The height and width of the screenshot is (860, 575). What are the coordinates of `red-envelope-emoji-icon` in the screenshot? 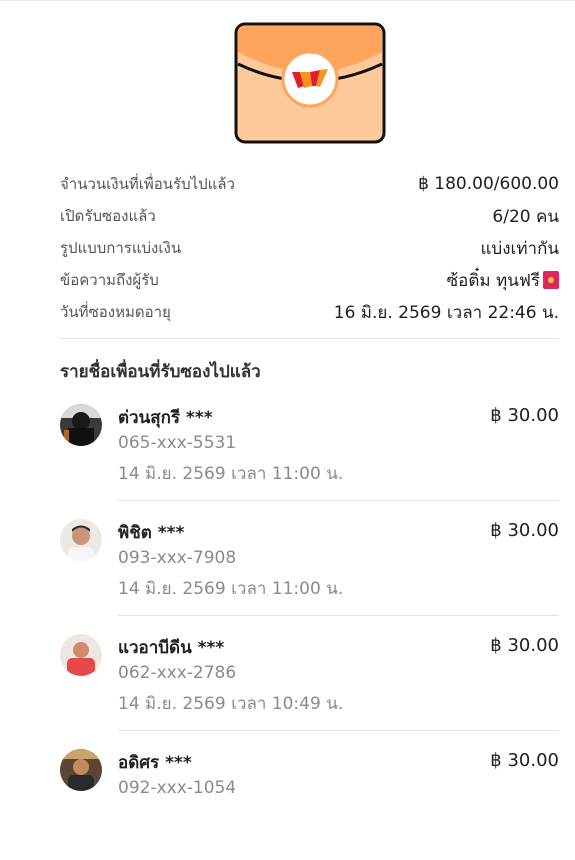 It's located at (551, 280).